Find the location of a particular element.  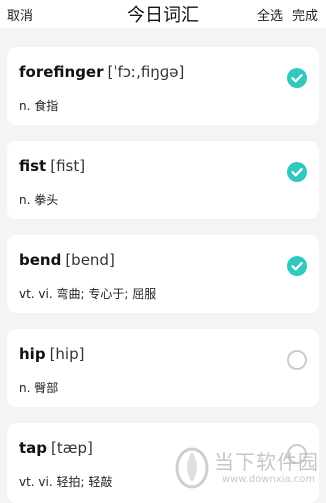

phonetic-text: [bend] is located at coordinates (90, 260).